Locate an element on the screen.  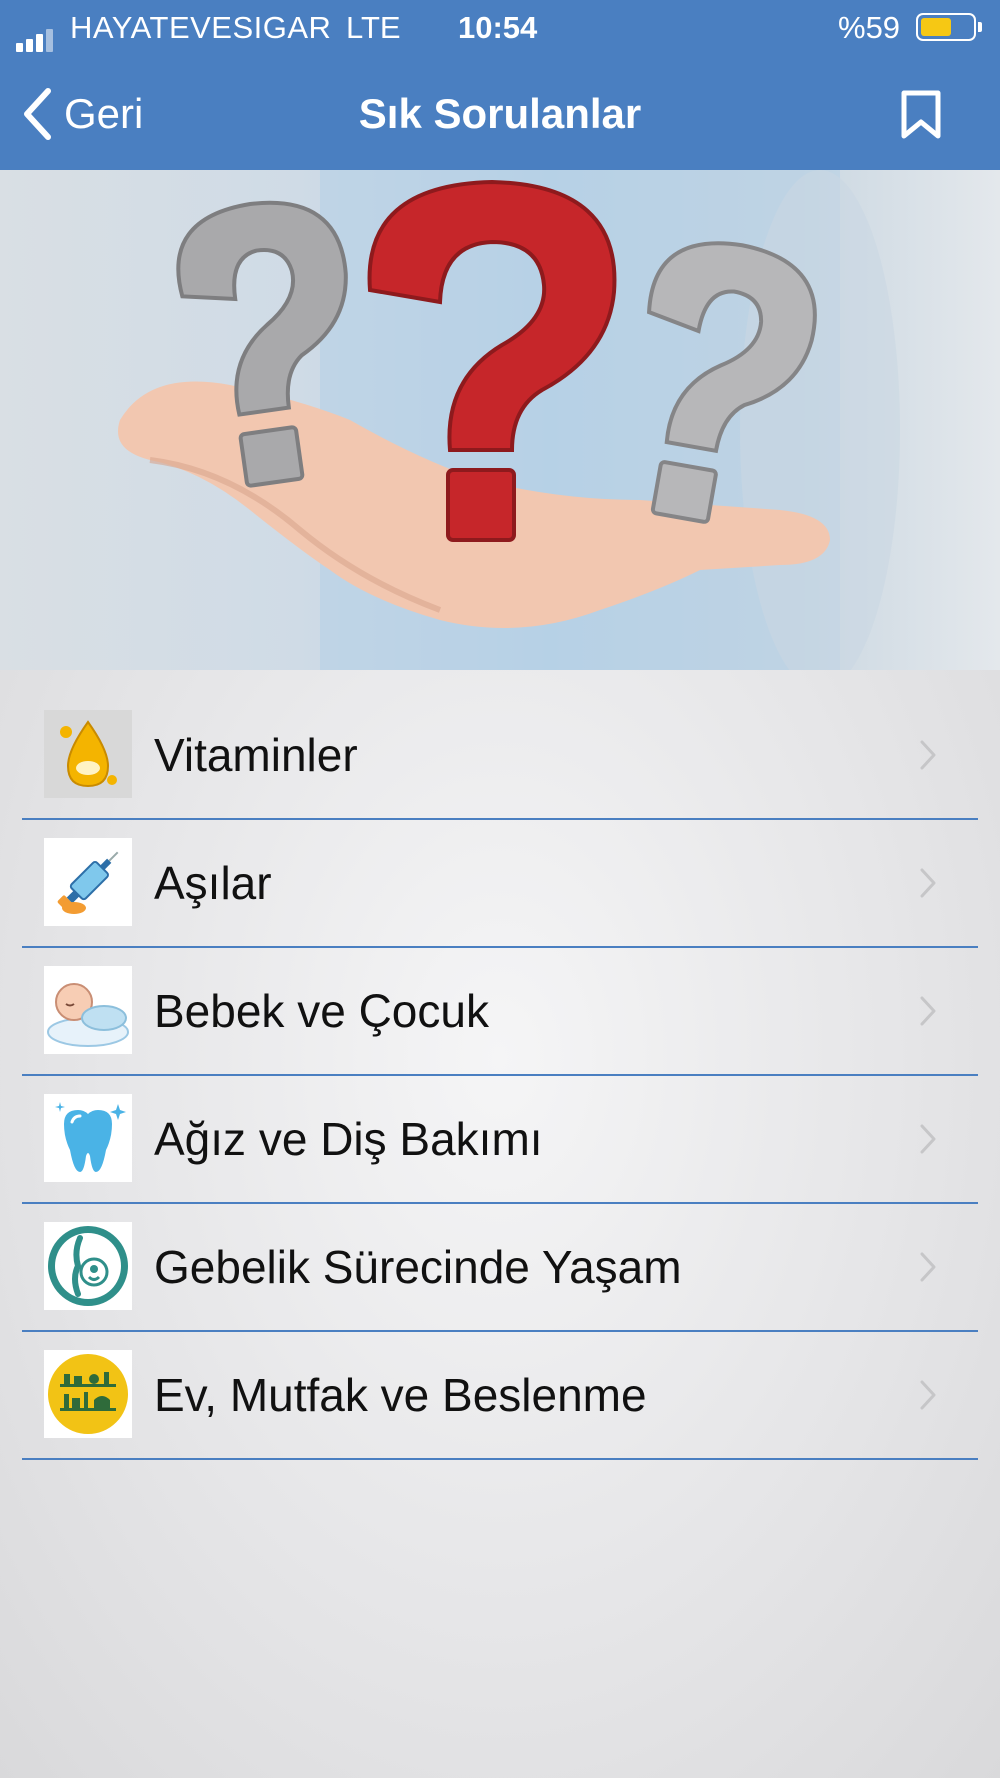
kitchen-icon is located at coordinates (88, 1394).